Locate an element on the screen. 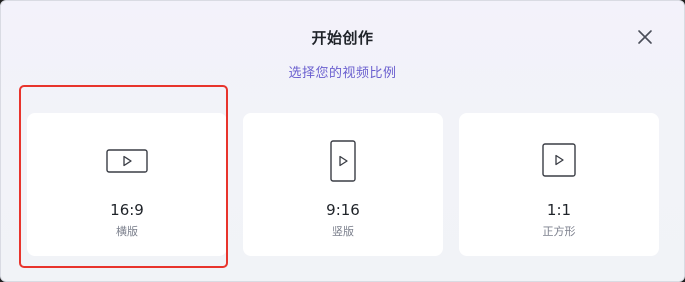 This screenshot has height=282, width=685. dialog-subtitle: 选择您的视频比例 is located at coordinates (342, 73).